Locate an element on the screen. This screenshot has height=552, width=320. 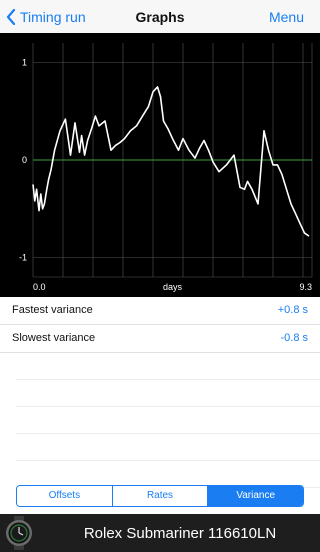
x-axis-label: days is located at coordinates (173, 287).